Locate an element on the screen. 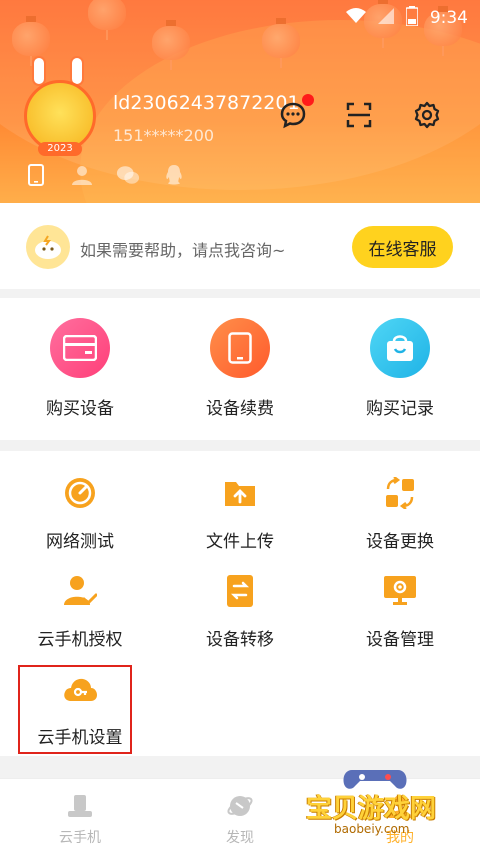 The image size is (480, 853). settings-button is located at coordinates (427, 117).